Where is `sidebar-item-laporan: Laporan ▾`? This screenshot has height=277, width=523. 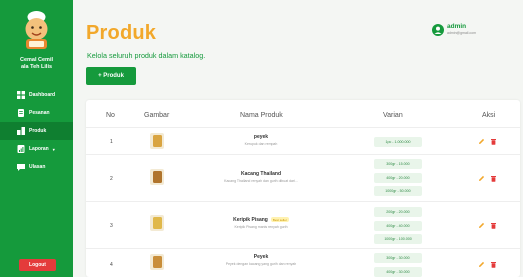
sidebar-item-laporan: Laporan ▾ is located at coordinates (36, 149).